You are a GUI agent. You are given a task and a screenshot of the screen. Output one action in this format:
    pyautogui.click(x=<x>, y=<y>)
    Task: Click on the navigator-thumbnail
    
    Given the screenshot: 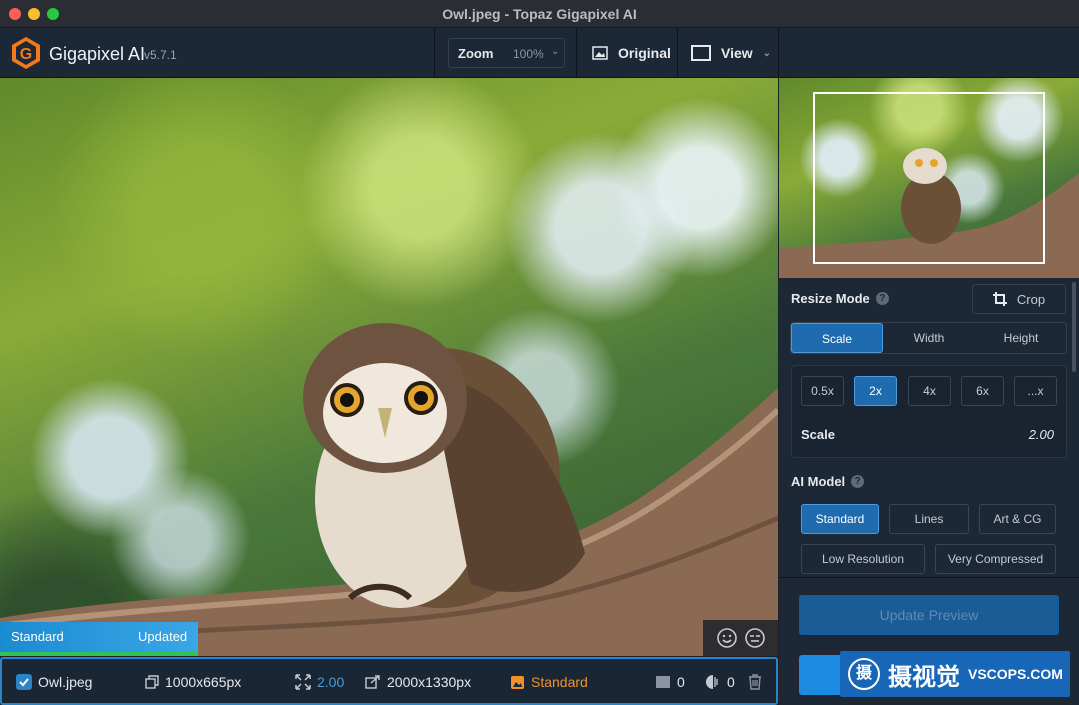 What is the action you would take?
    pyautogui.click(x=929, y=178)
    